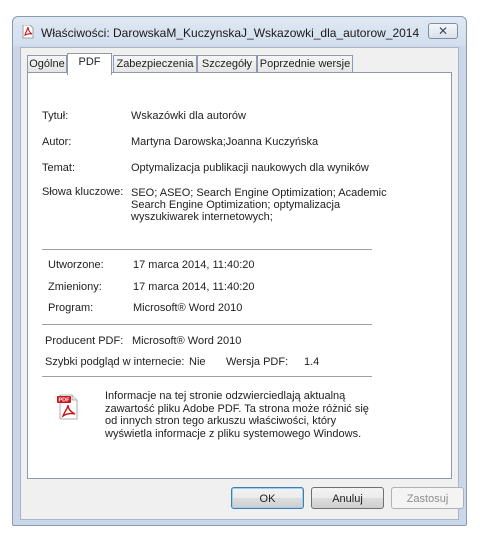 This screenshot has width=480, height=538. I want to click on fast-view-label: Szybki podgląd w internecie:, so click(115, 362).